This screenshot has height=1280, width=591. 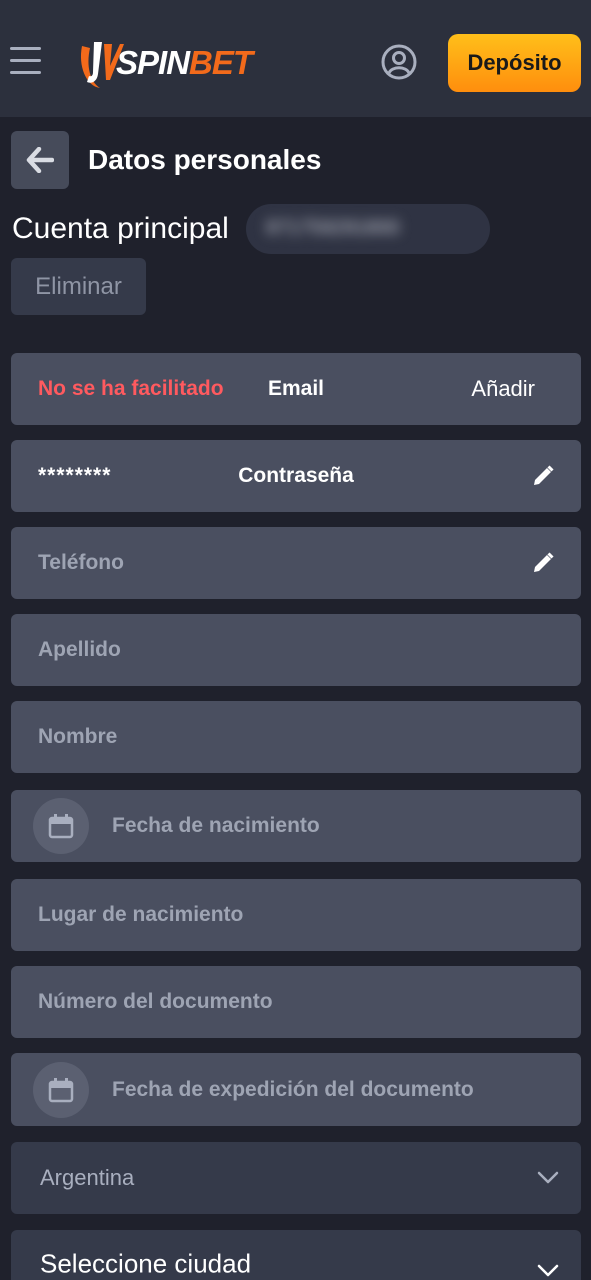 What do you see at coordinates (296, 1255) in the screenshot?
I see `city-select: Seleccione ciudad` at bounding box center [296, 1255].